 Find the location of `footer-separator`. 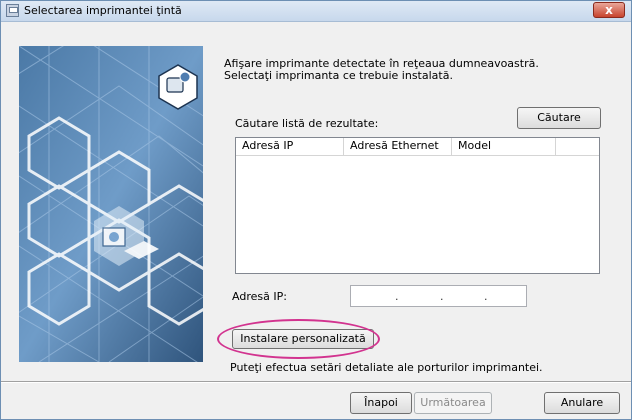

footer-separator is located at coordinates (316, 382).